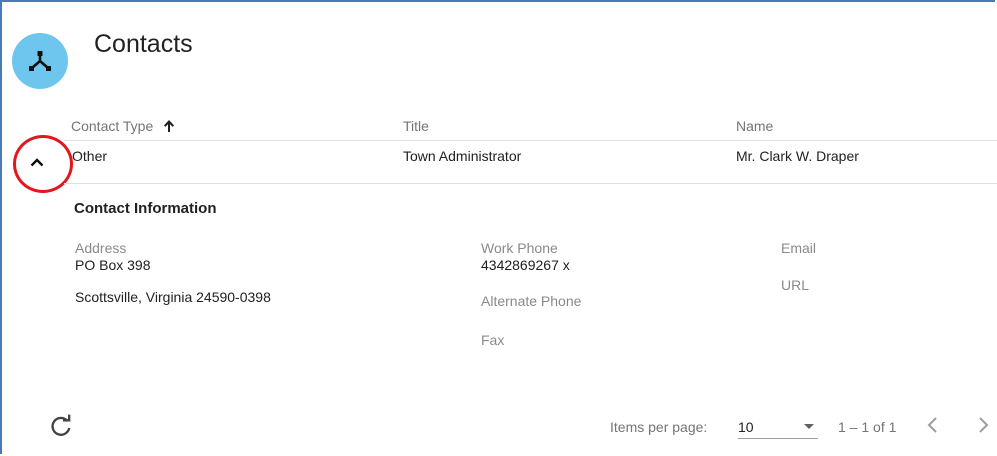 This screenshot has height=456, width=997. I want to click on share-network-icon, so click(40, 61).